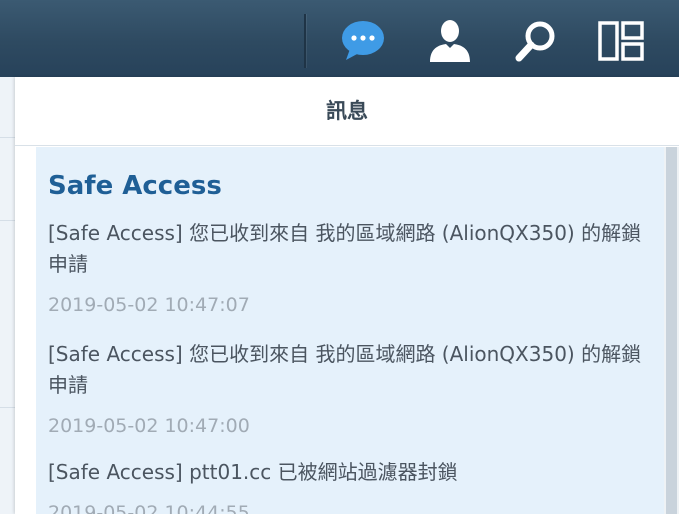 This screenshot has height=514, width=679. I want to click on background-window, so click(8, 295).